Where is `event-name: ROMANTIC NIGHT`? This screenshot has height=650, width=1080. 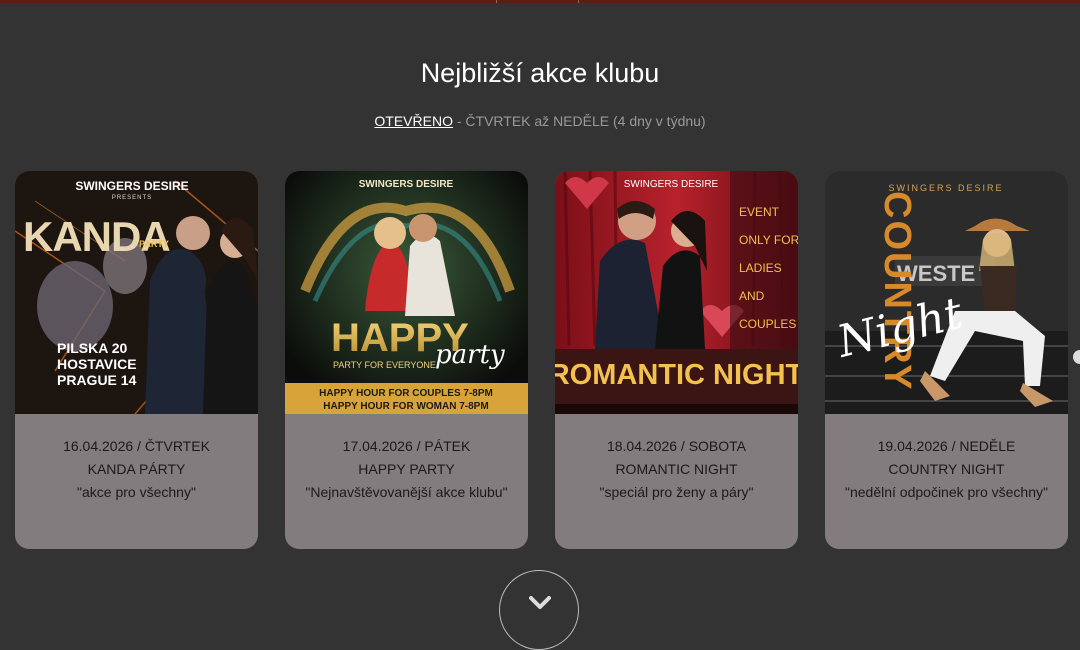 event-name: ROMANTIC NIGHT is located at coordinates (676, 469).